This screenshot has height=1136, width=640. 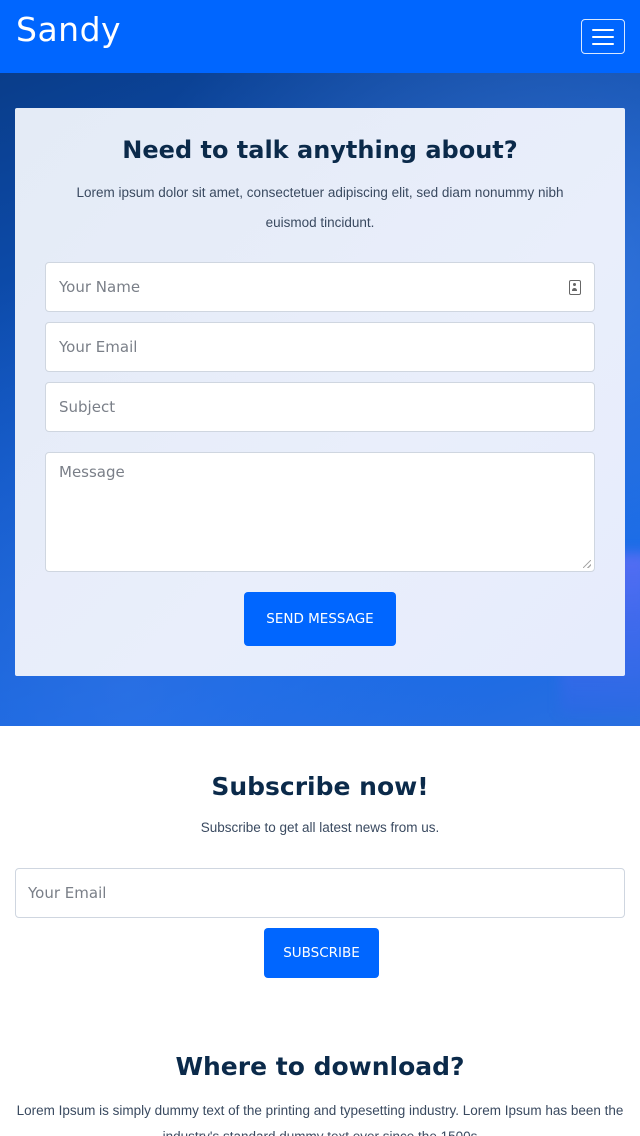 What do you see at coordinates (320, 287) in the screenshot?
I see `name-input` at bounding box center [320, 287].